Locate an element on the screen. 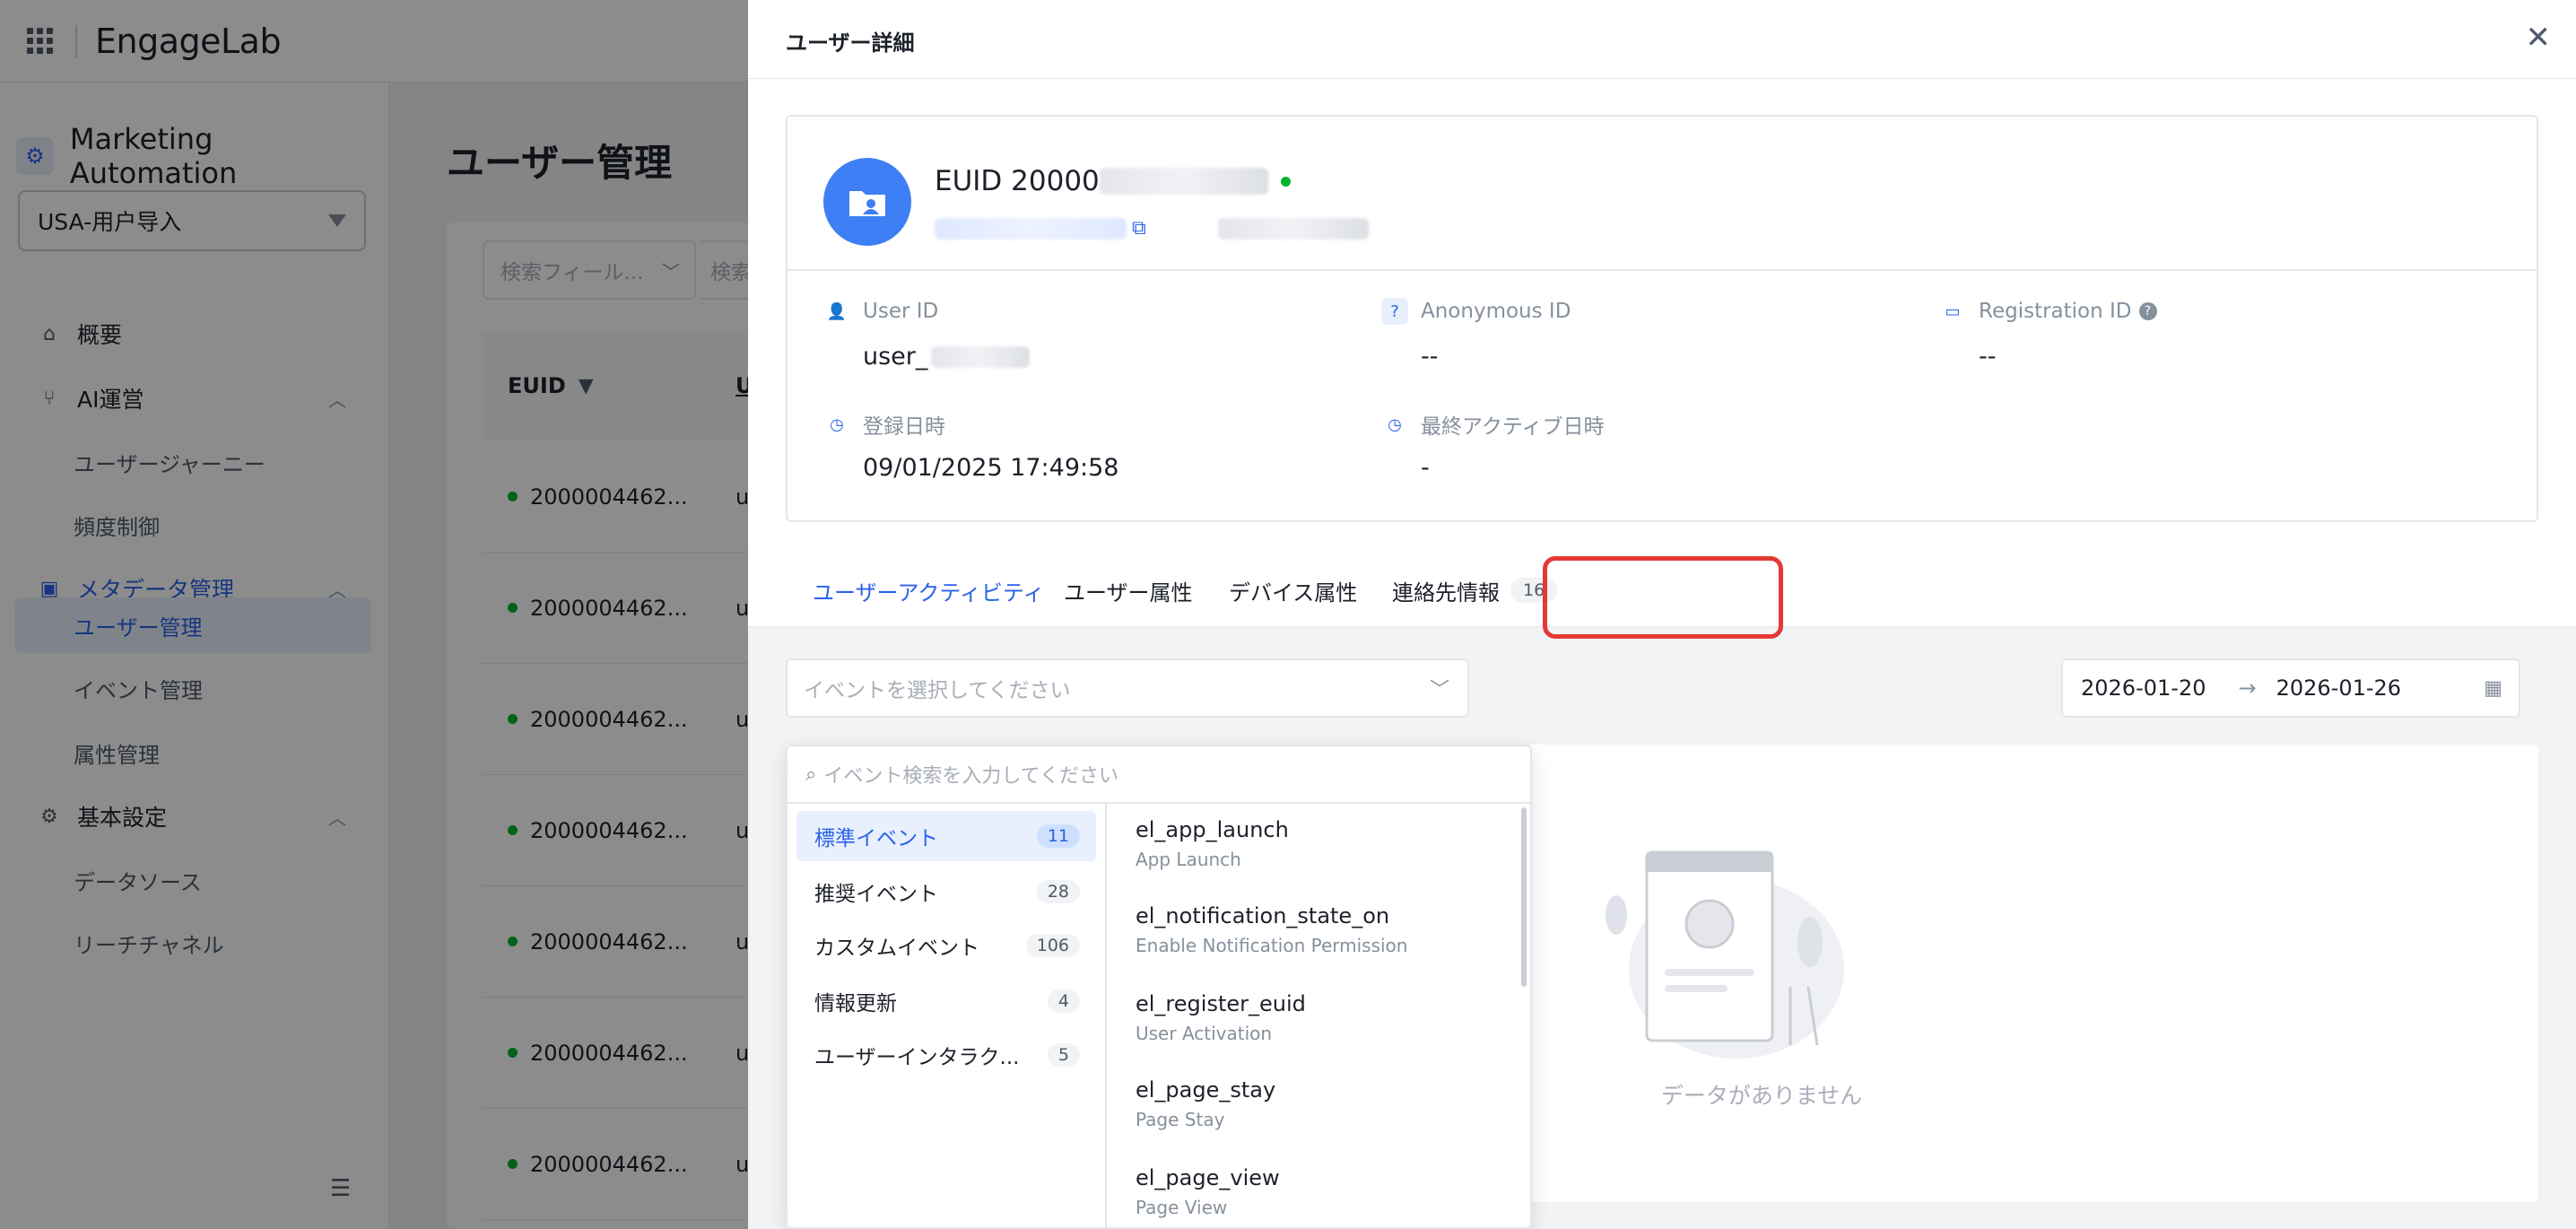 This screenshot has width=2576, height=1229. user-icon: 👤 is located at coordinates (837, 311).